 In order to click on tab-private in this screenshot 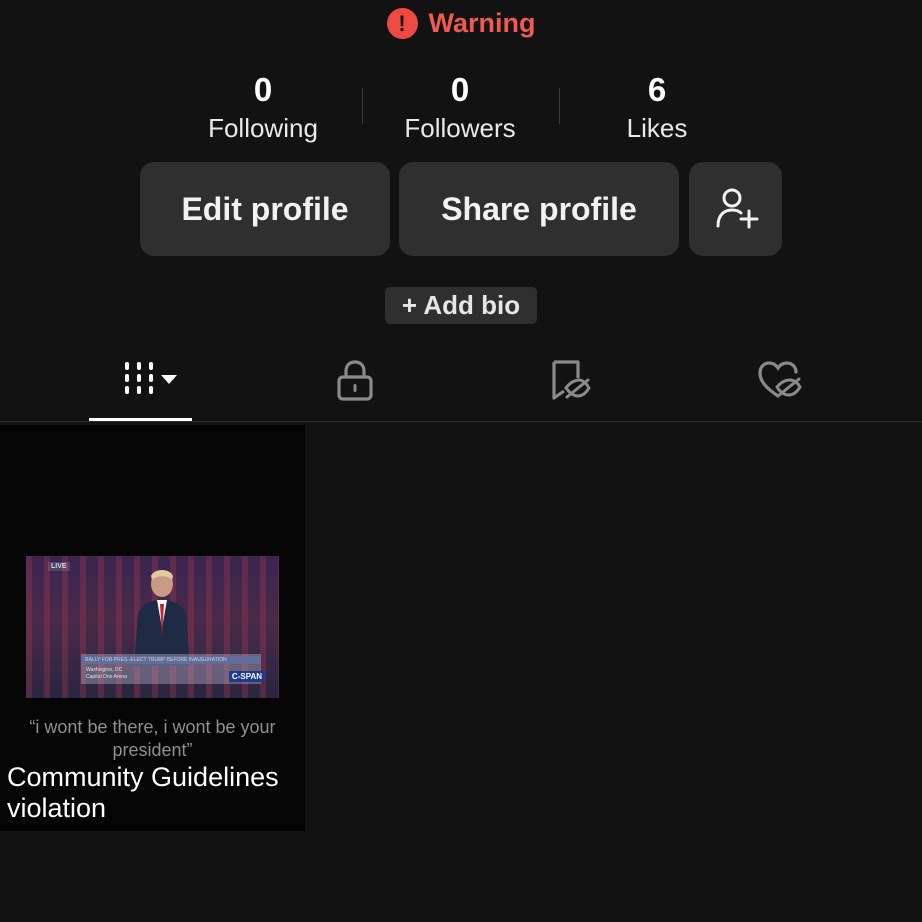, I will do `click(355, 380)`.